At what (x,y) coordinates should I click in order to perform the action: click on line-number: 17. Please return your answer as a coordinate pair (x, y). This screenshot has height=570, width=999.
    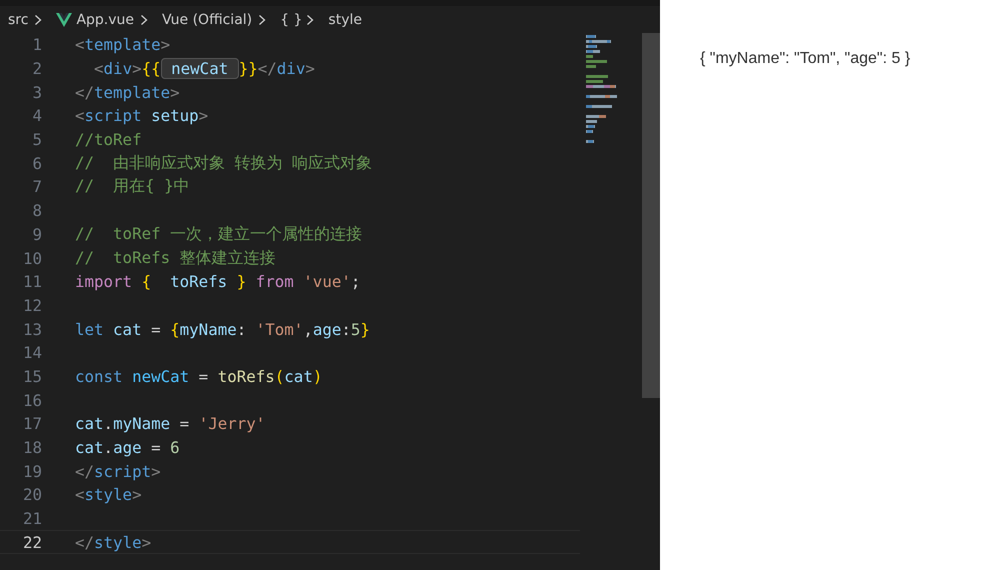
    Looking at the image, I should click on (32, 424).